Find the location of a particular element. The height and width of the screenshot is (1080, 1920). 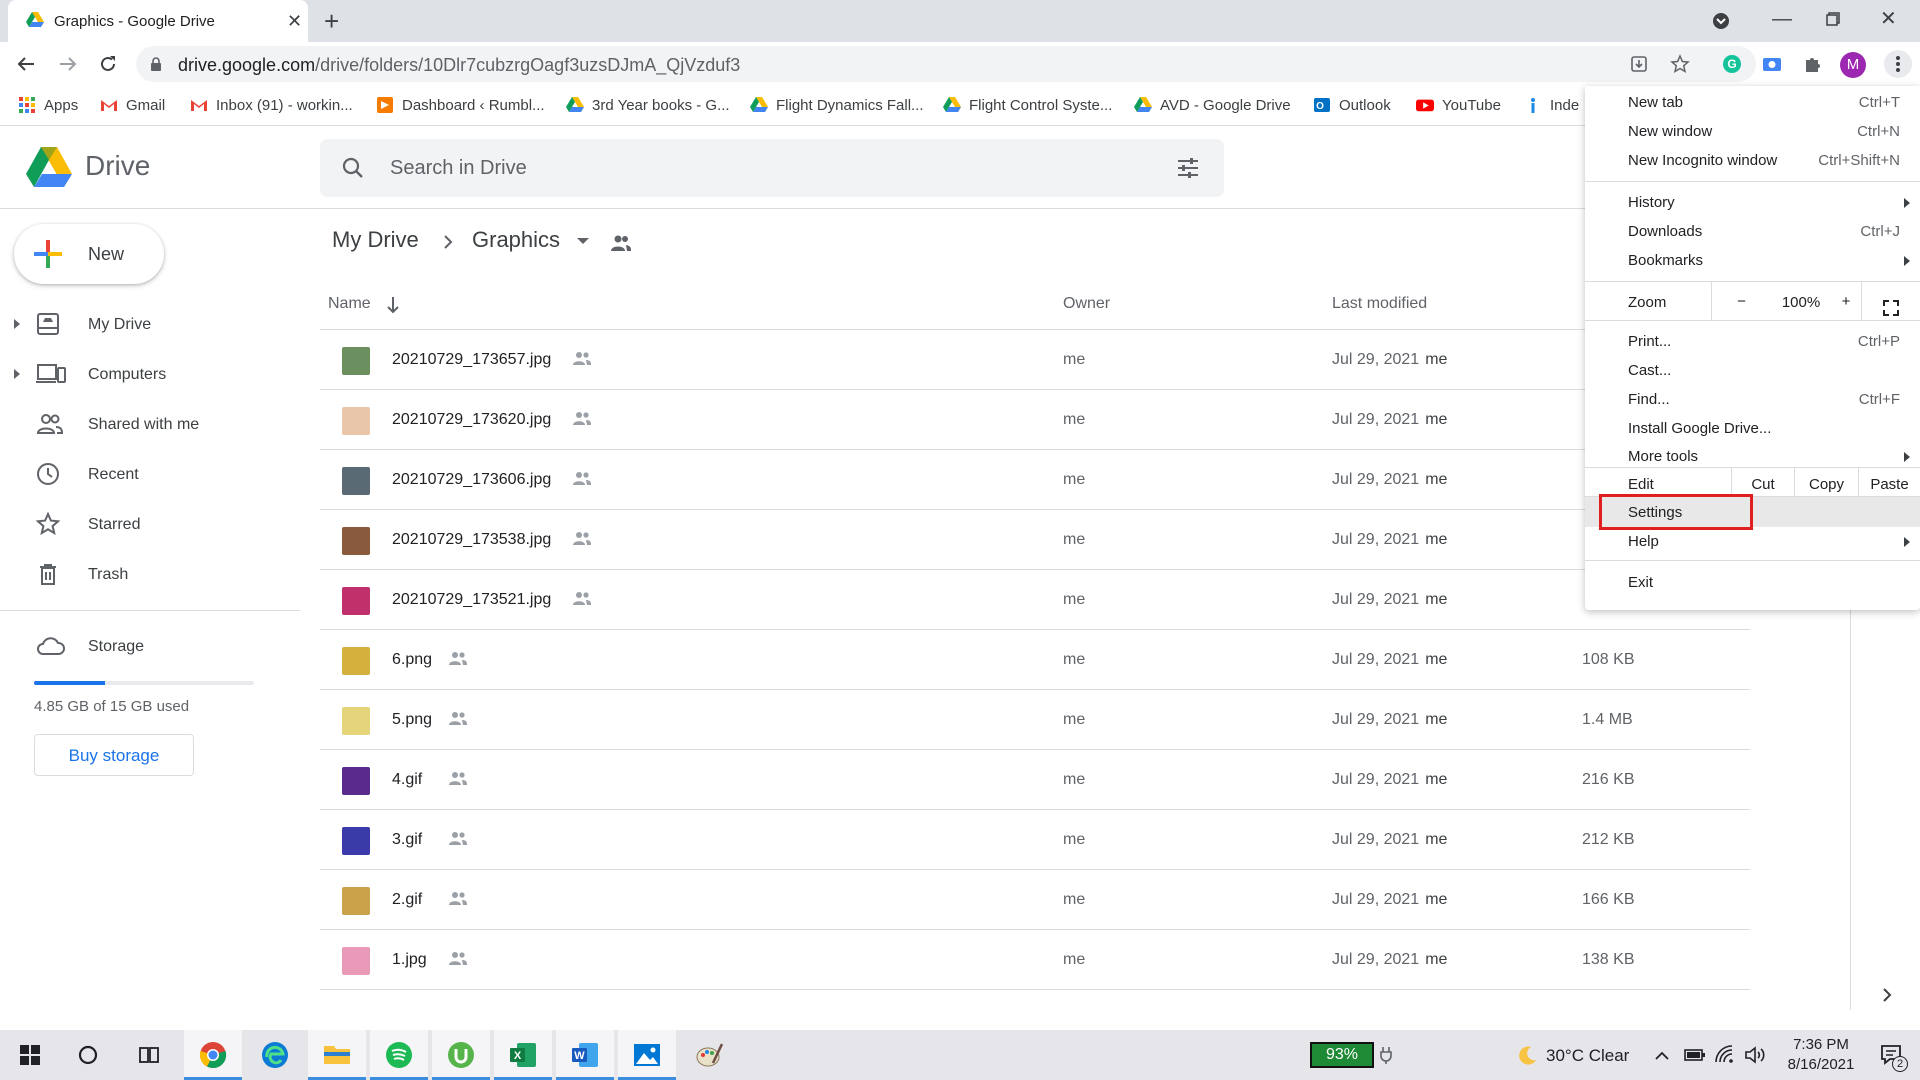

cortana-search-icon is located at coordinates (88, 1055).